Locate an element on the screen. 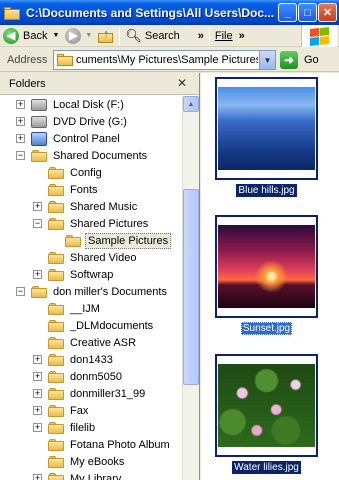  tree-item-label: My eBooks is located at coordinates (97, 461).